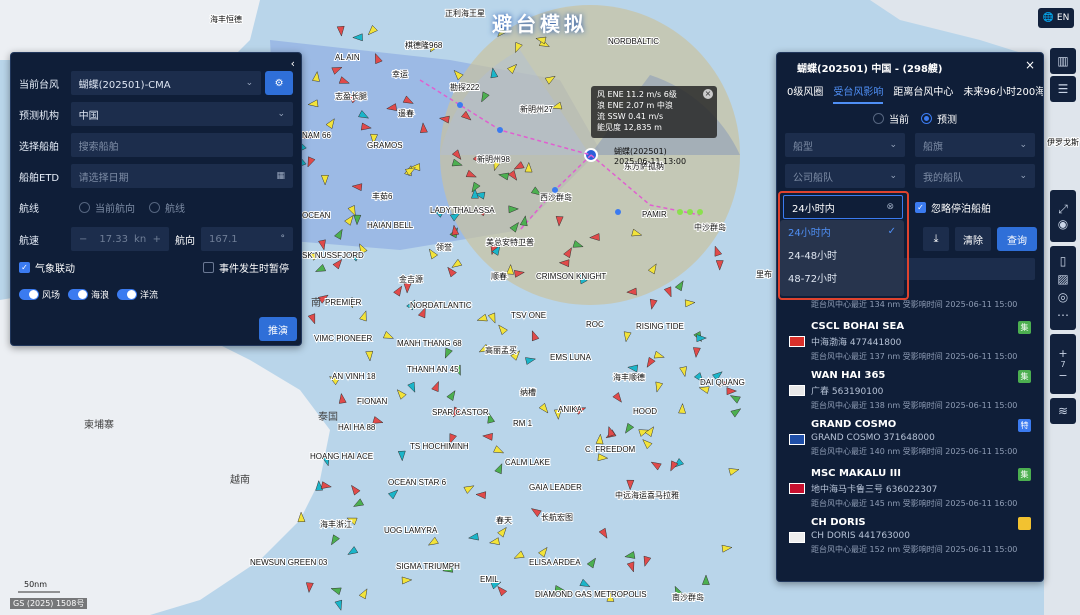 The image size is (1080, 615). I want to click on eye-icon: ◉, so click(1063, 224).